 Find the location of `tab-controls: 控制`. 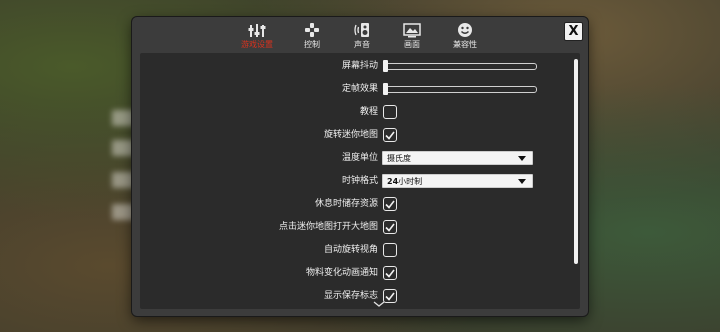

tab-controls: 控制 is located at coordinates (312, 35).